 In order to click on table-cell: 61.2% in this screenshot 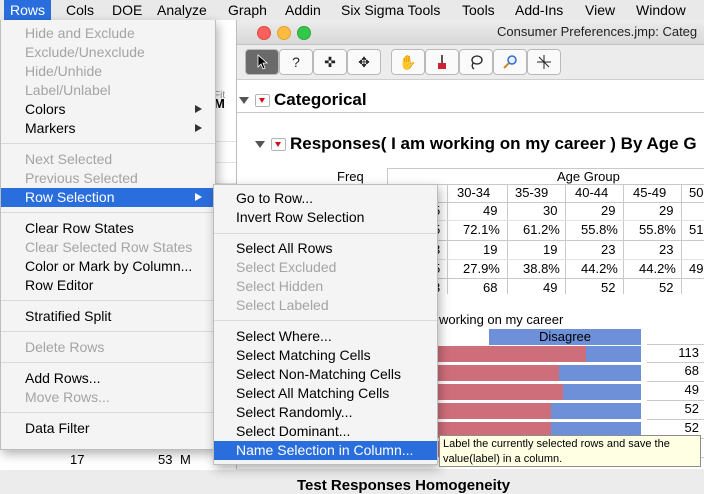, I will do `click(541, 229)`.